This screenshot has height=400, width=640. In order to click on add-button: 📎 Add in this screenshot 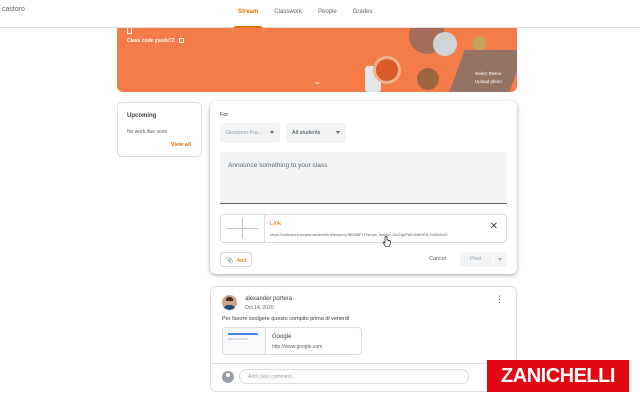, I will do `click(236, 259)`.